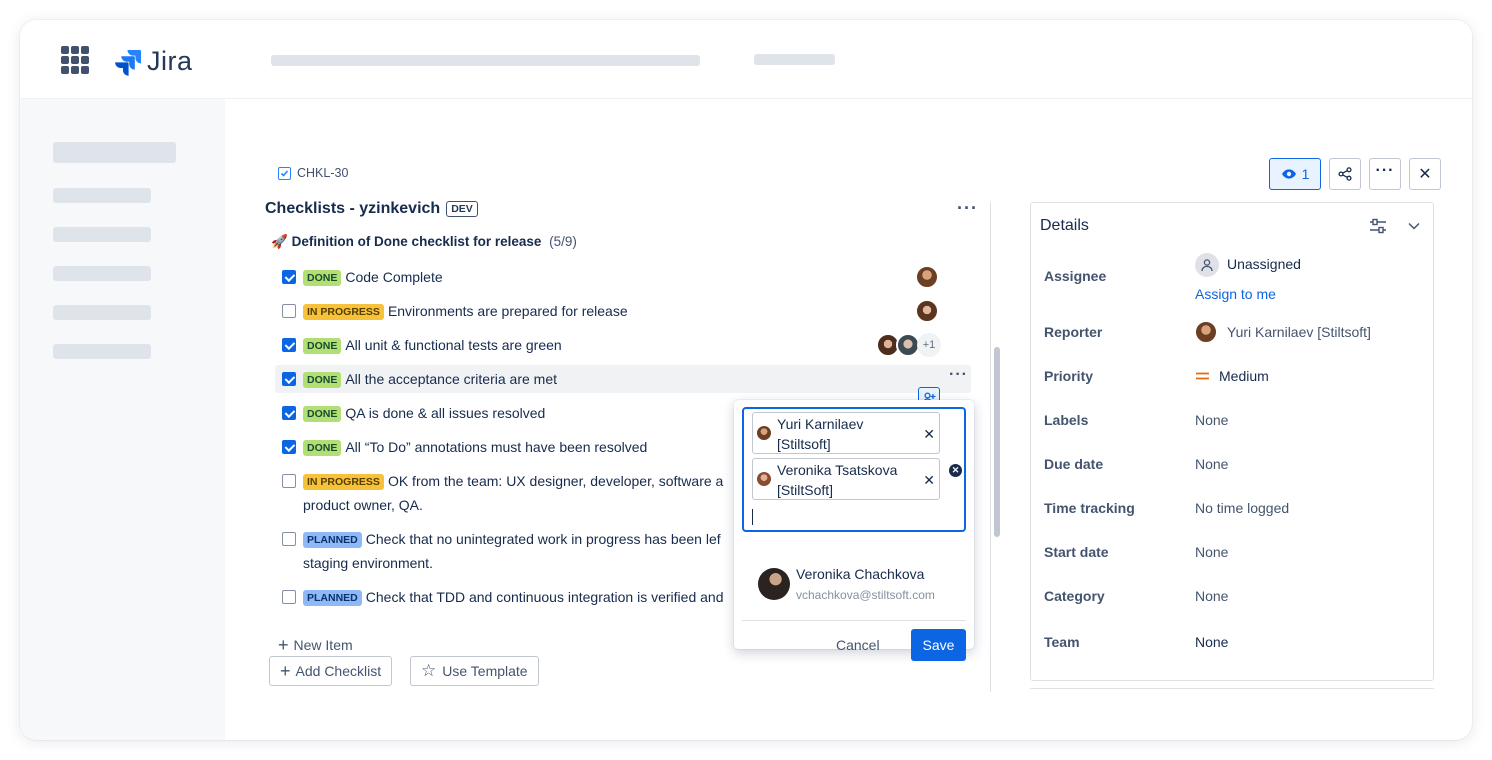  Describe the element at coordinates (485, 60) in the screenshot. I see `search-placeholder-skeleton` at that location.